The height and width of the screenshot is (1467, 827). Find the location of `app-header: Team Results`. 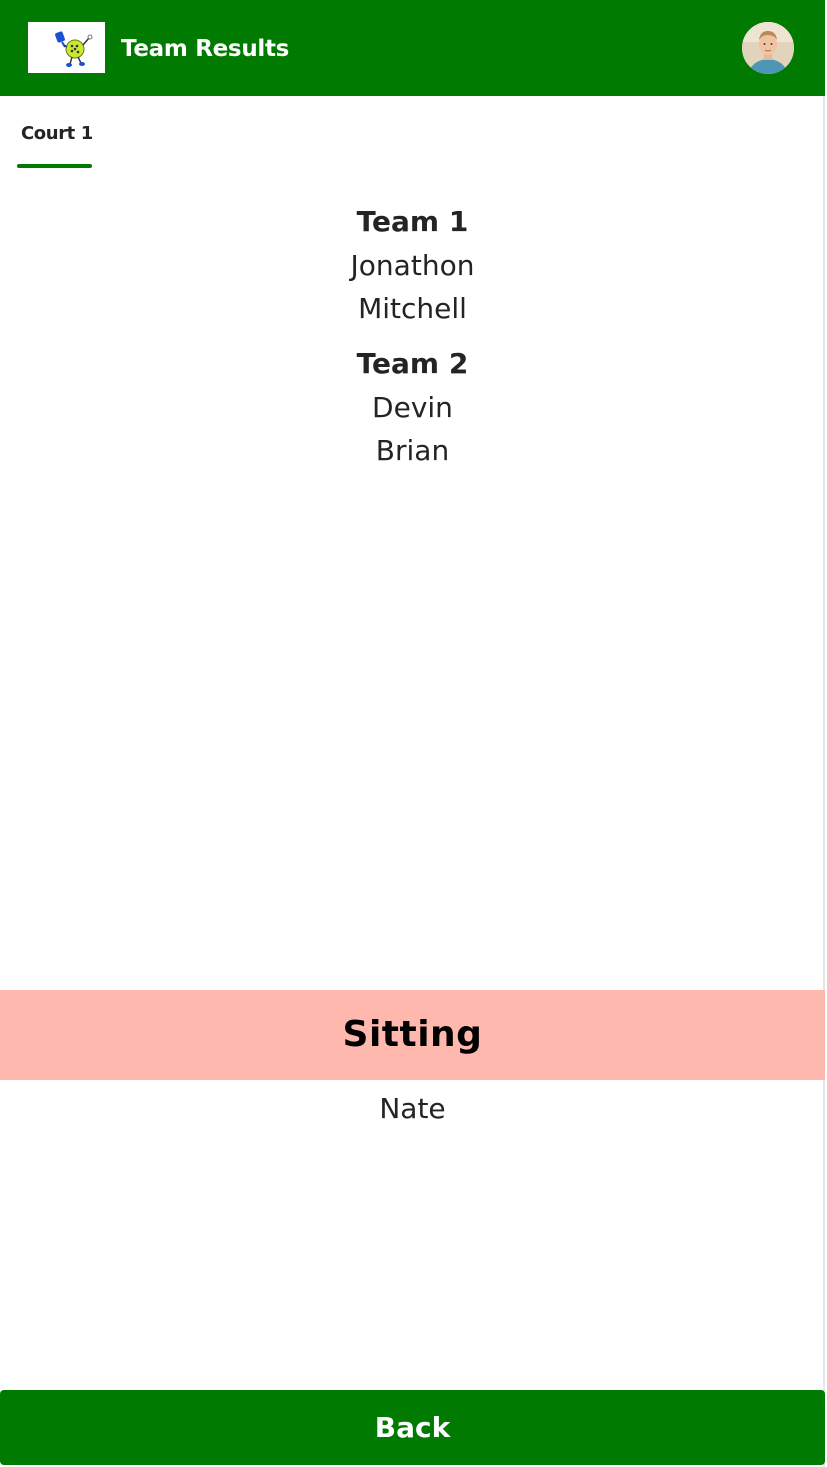

app-header: Team Results is located at coordinates (412, 48).